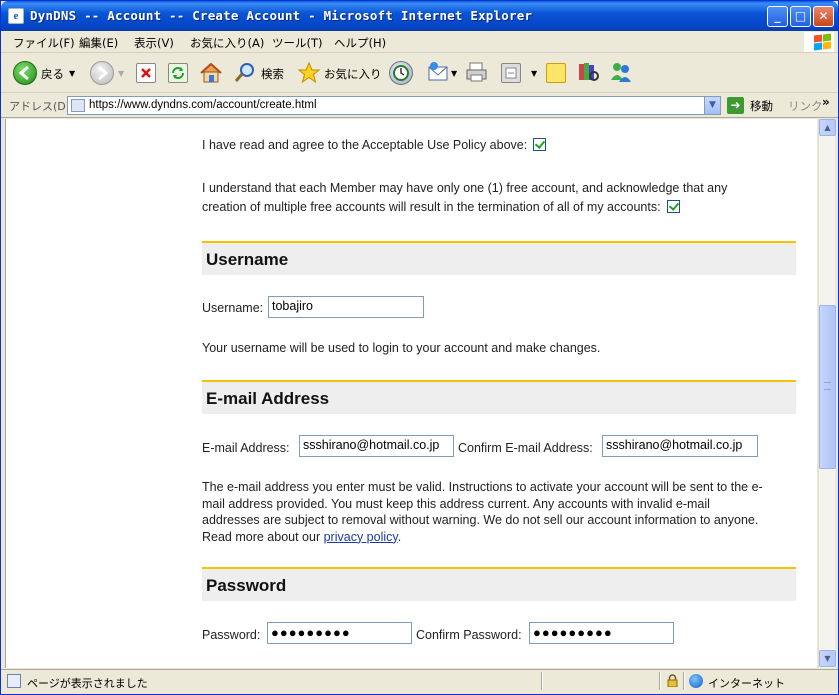 The height and width of the screenshot is (695, 839). I want to click on history-button, so click(402, 73).